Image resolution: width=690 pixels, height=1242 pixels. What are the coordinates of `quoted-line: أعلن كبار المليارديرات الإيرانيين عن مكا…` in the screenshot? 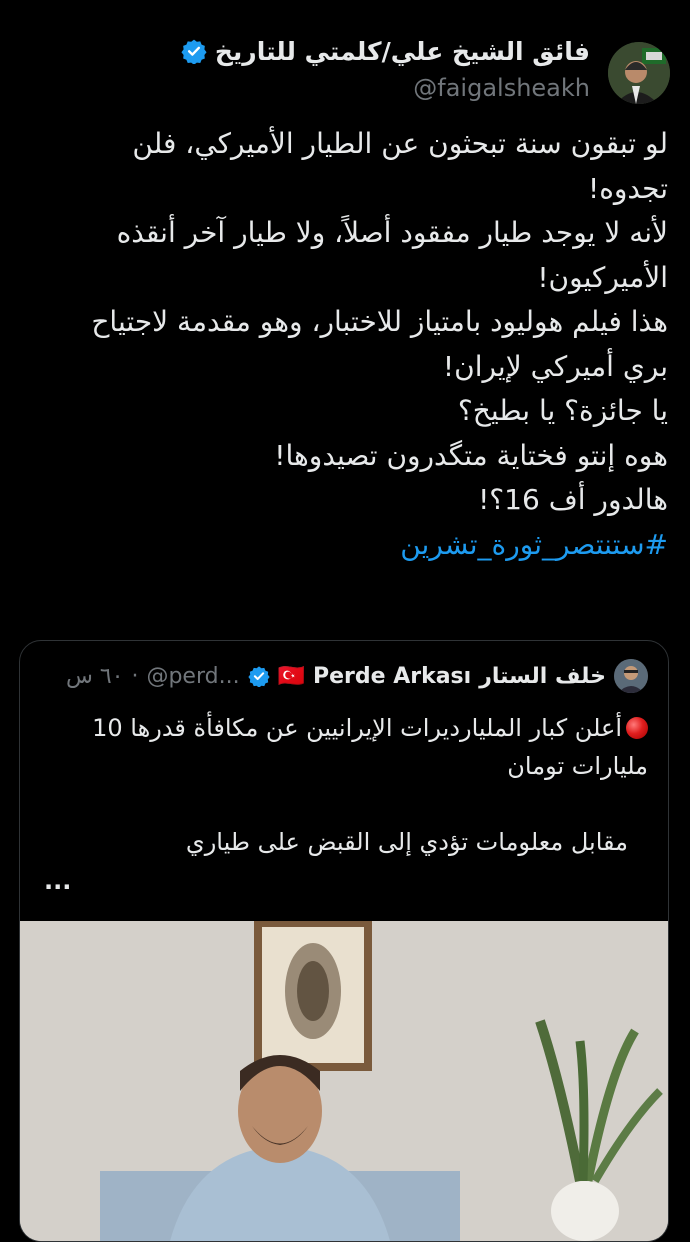 It's located at (346, 728).